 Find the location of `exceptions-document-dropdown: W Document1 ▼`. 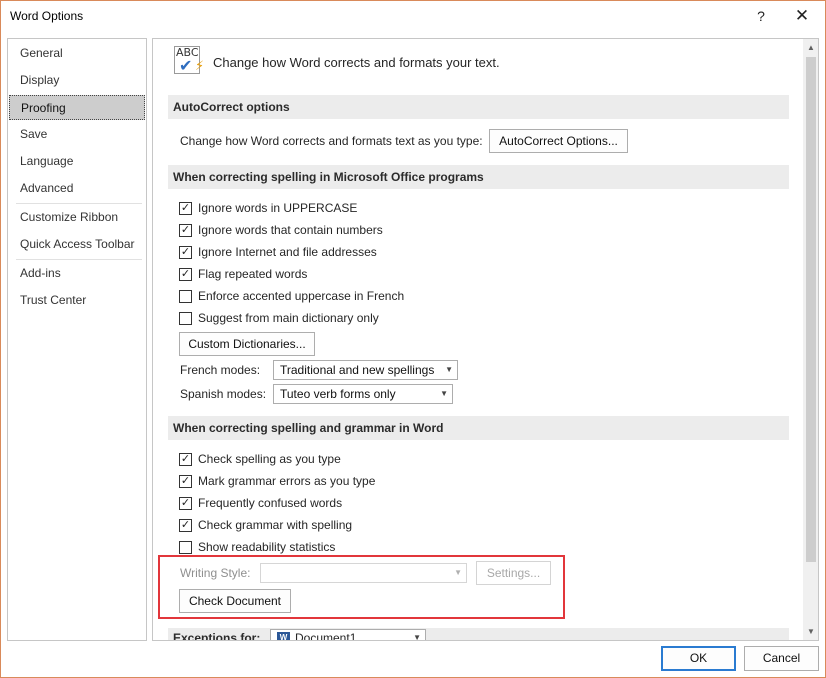

exceptions-document-dropdown: W Document1 ▼ is located at coordinates (348, 635).